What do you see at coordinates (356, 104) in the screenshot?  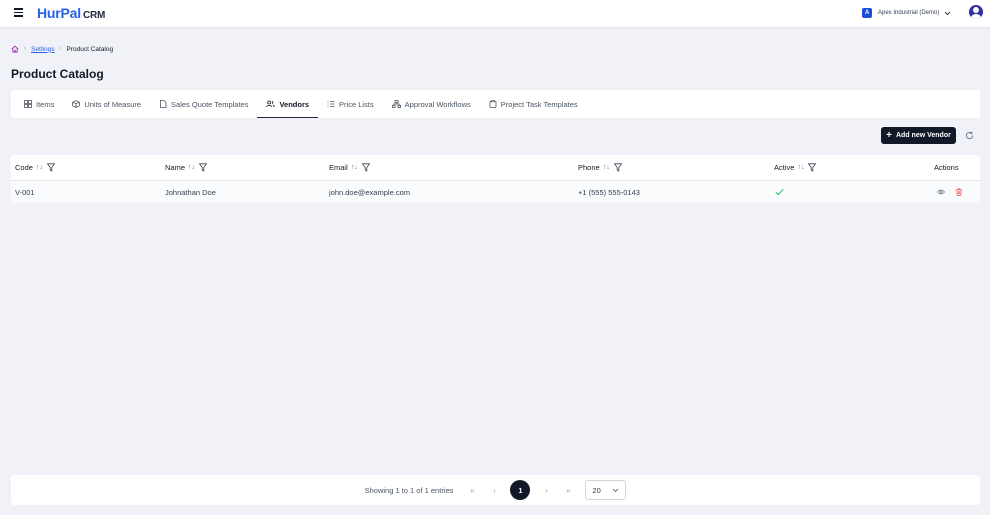 I see `tab-label: Price Lists` at bounding box center [356, 104].